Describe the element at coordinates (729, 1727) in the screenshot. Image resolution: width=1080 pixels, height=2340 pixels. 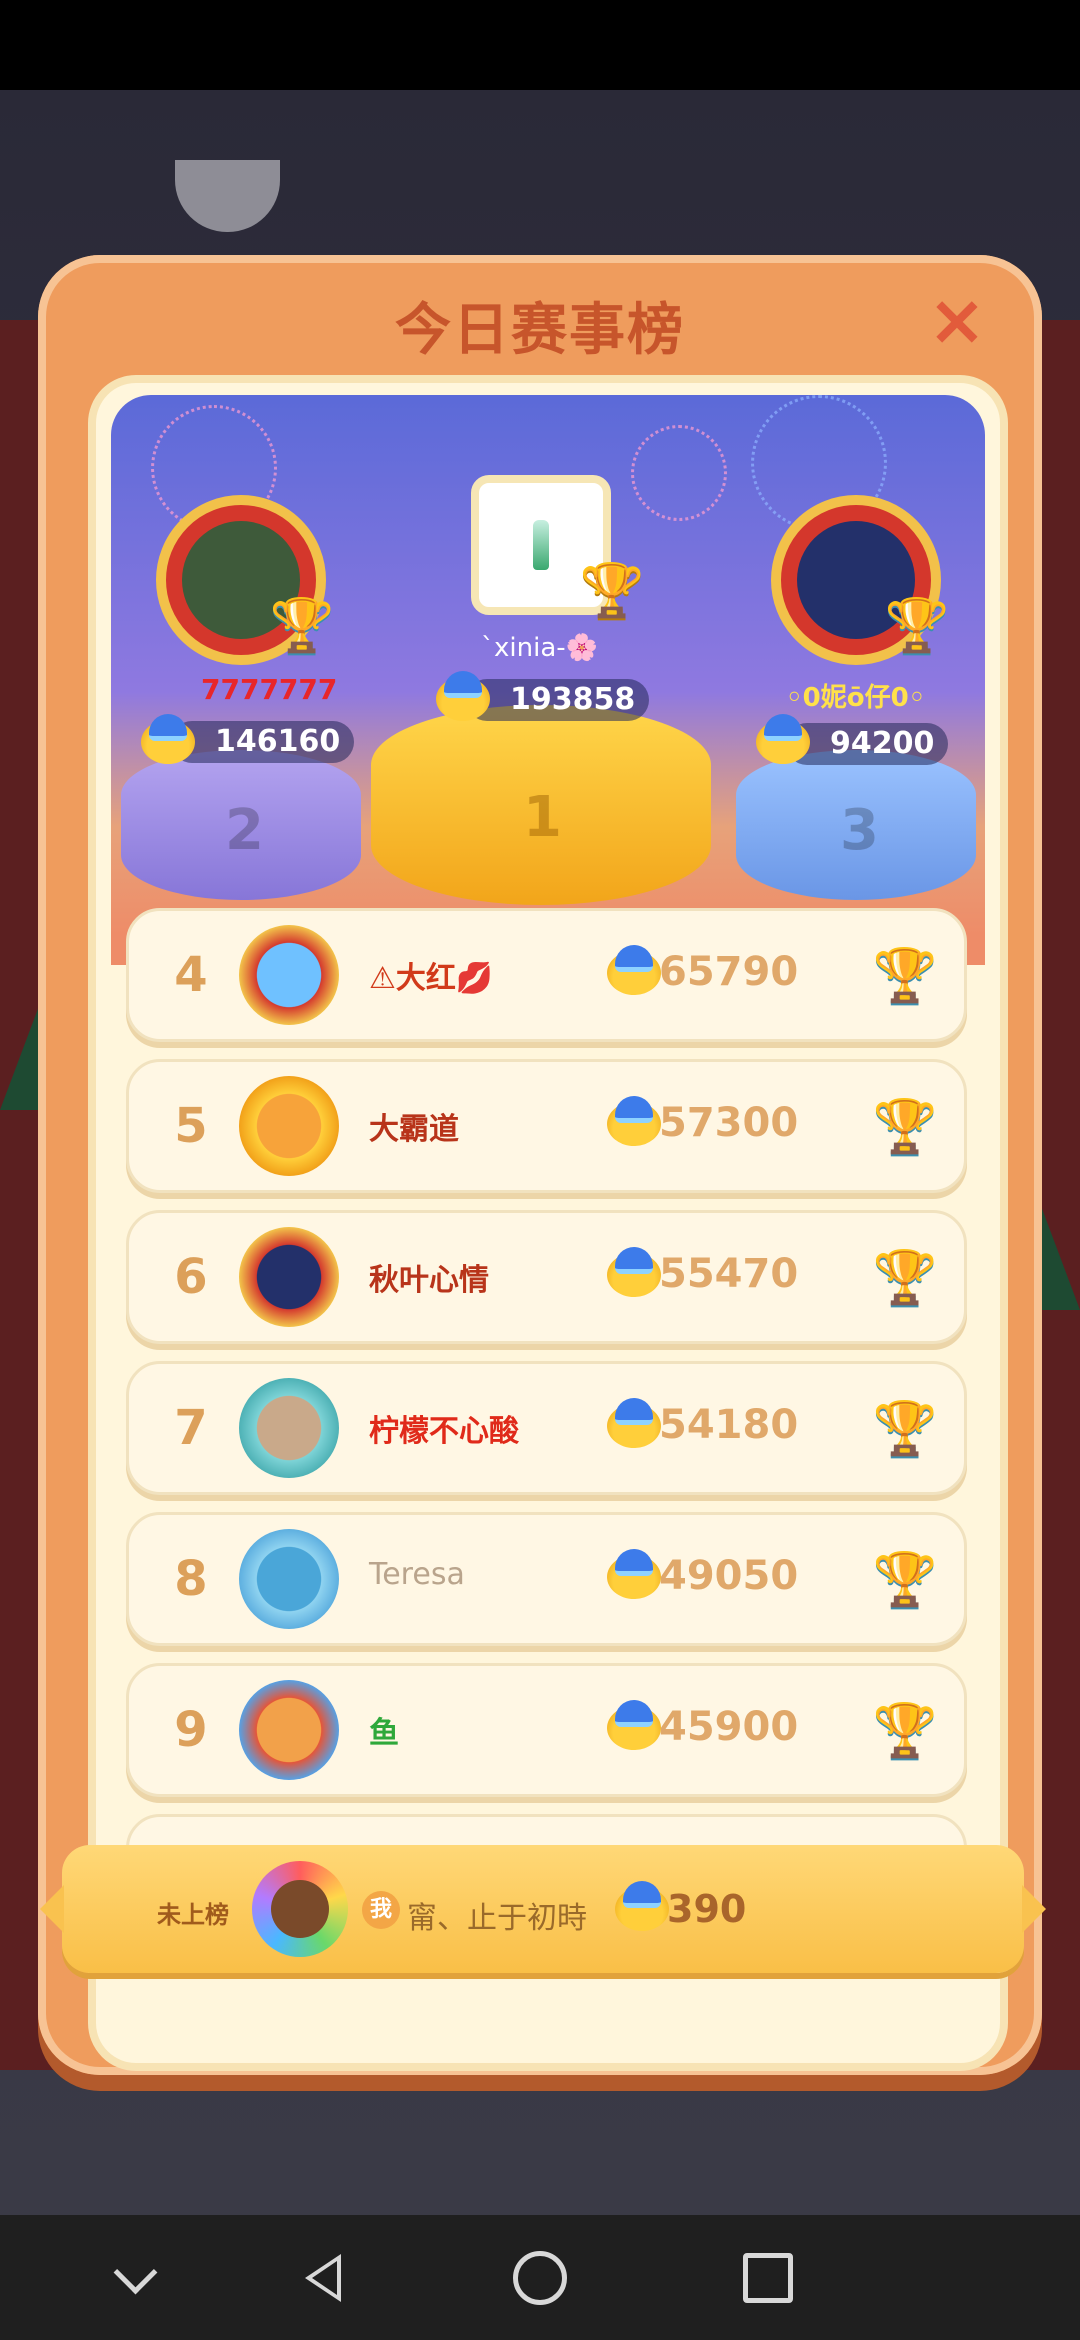
I see `player-score: 45900` at that location.